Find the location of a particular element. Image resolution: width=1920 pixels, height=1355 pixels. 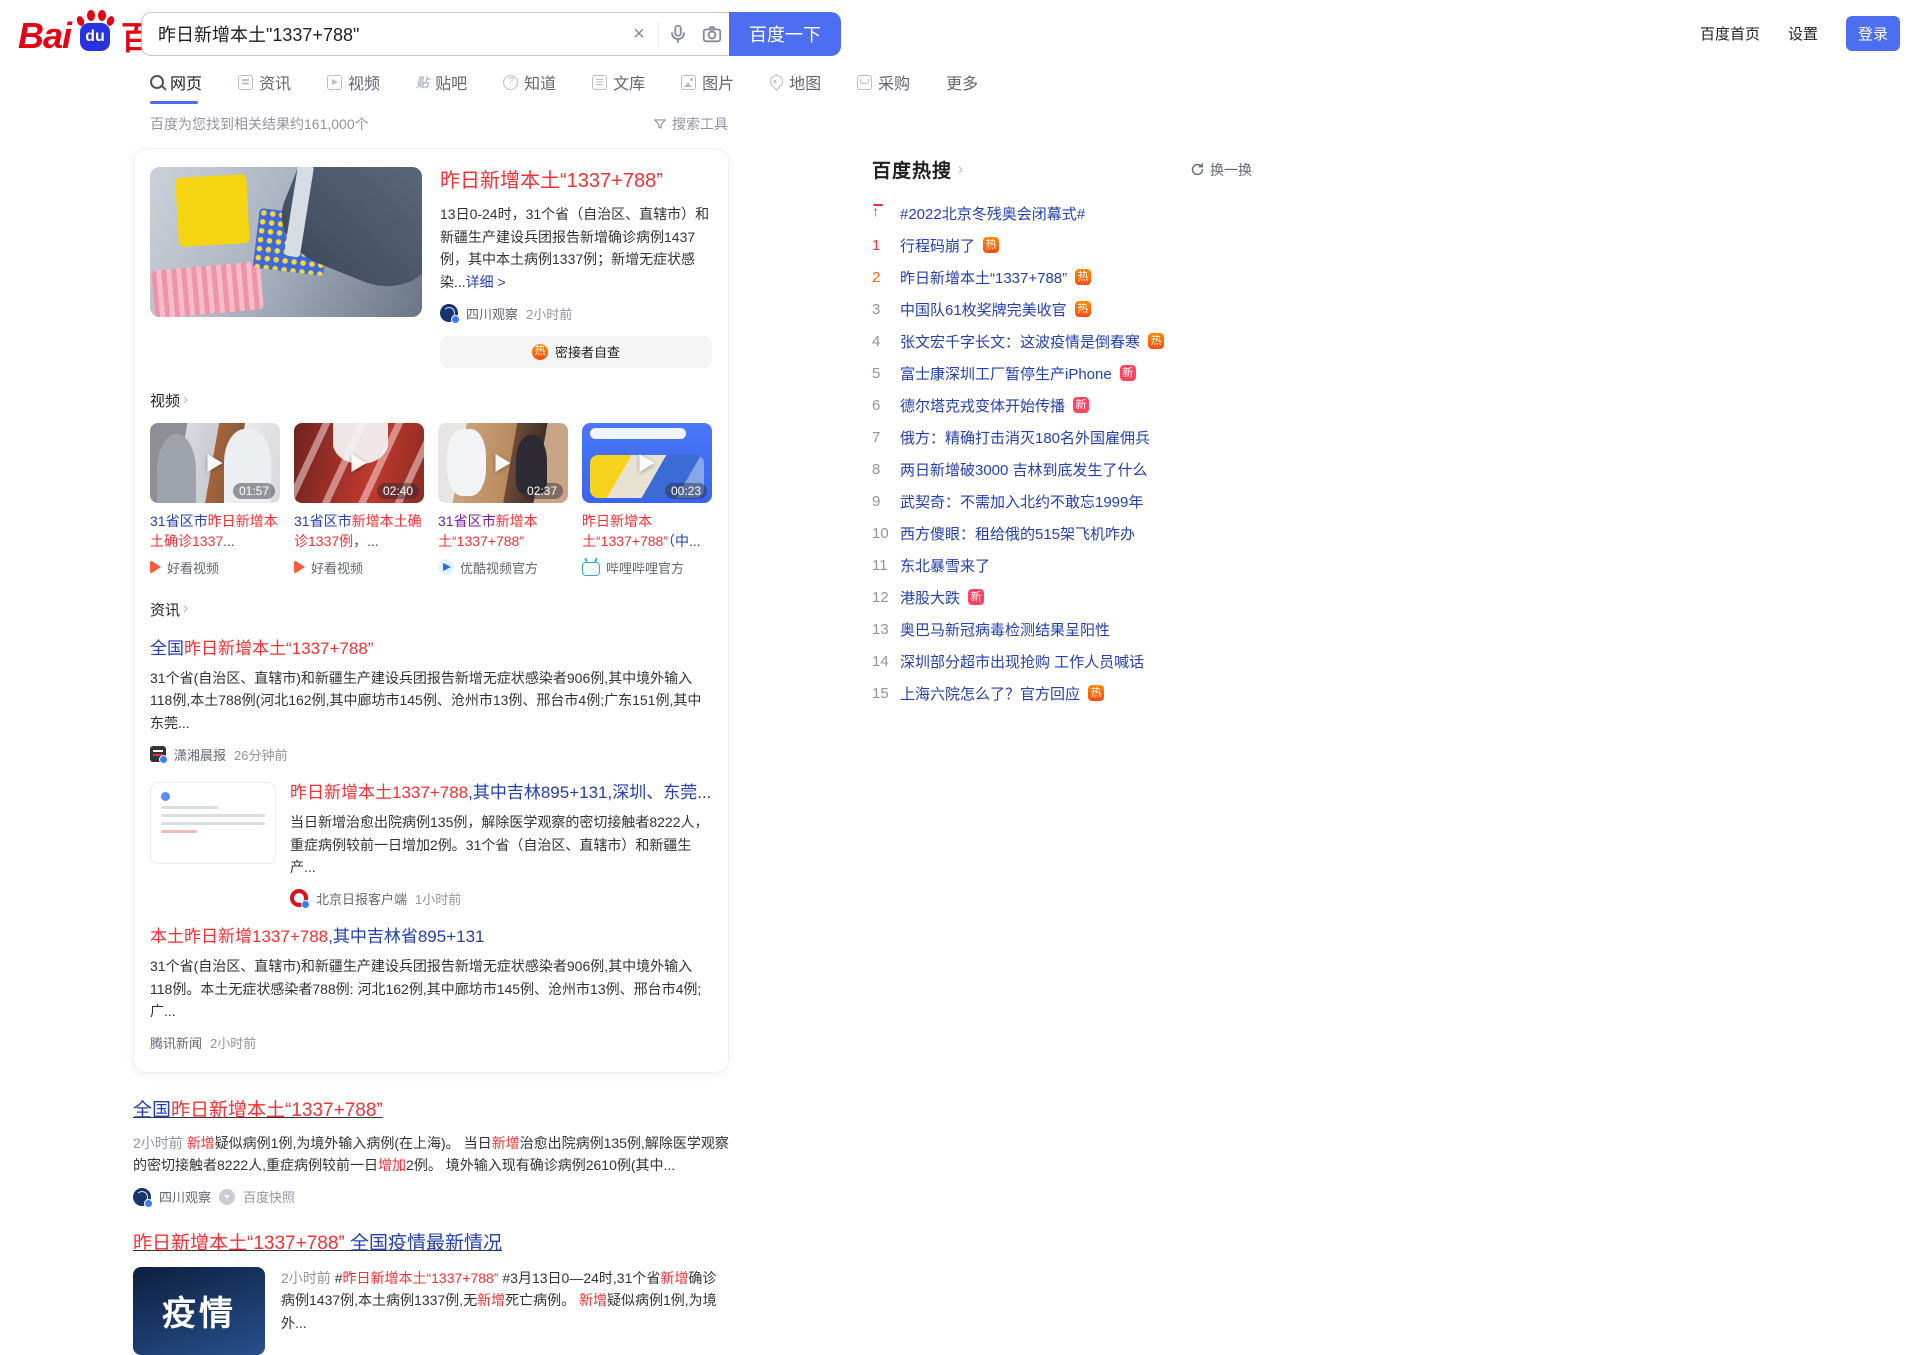

video-source-name: 哔哩哔哩官方 is located at coordinates (645, 568).